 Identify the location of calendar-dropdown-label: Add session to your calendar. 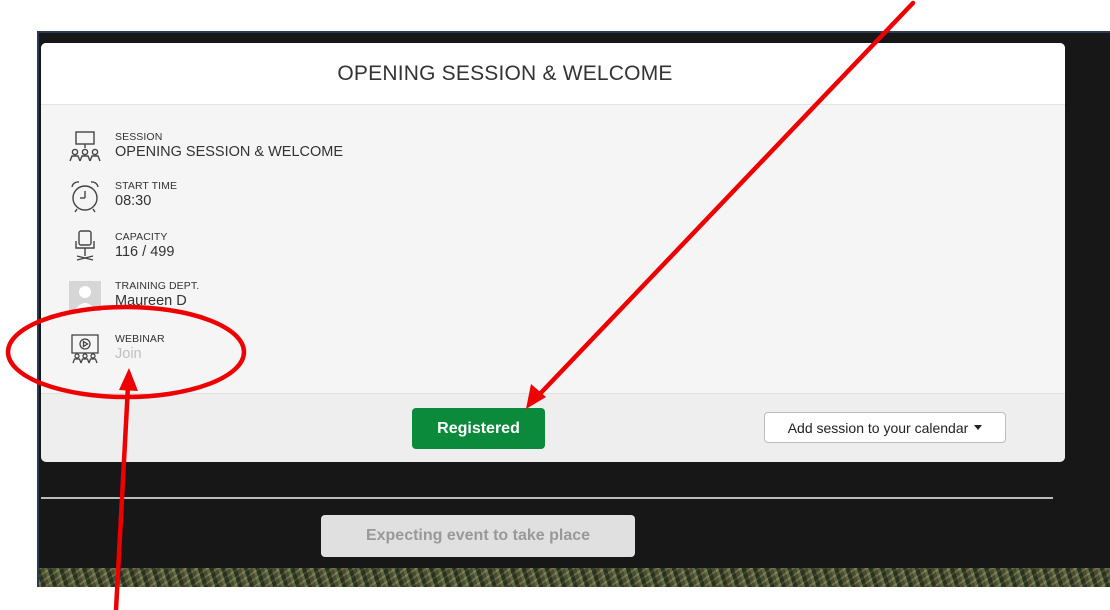
(878, 427).